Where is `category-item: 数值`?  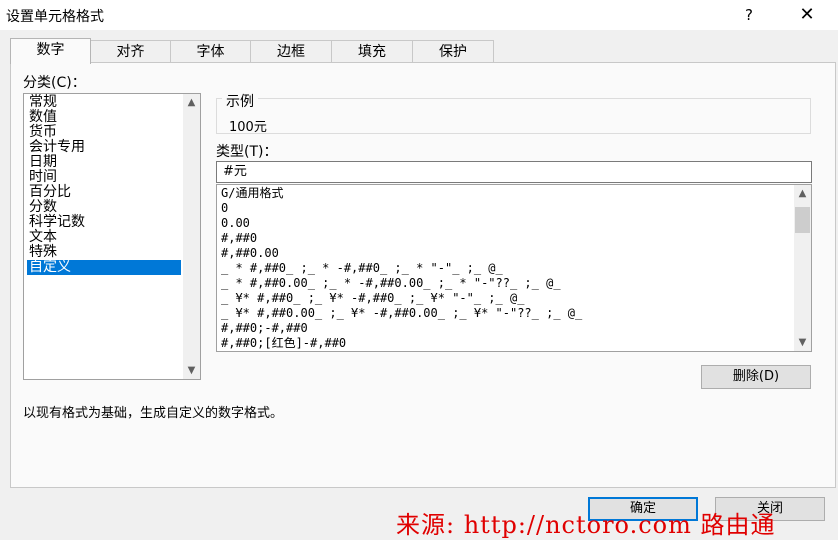 category-item: 数值 is located at coordinates (104, 117).